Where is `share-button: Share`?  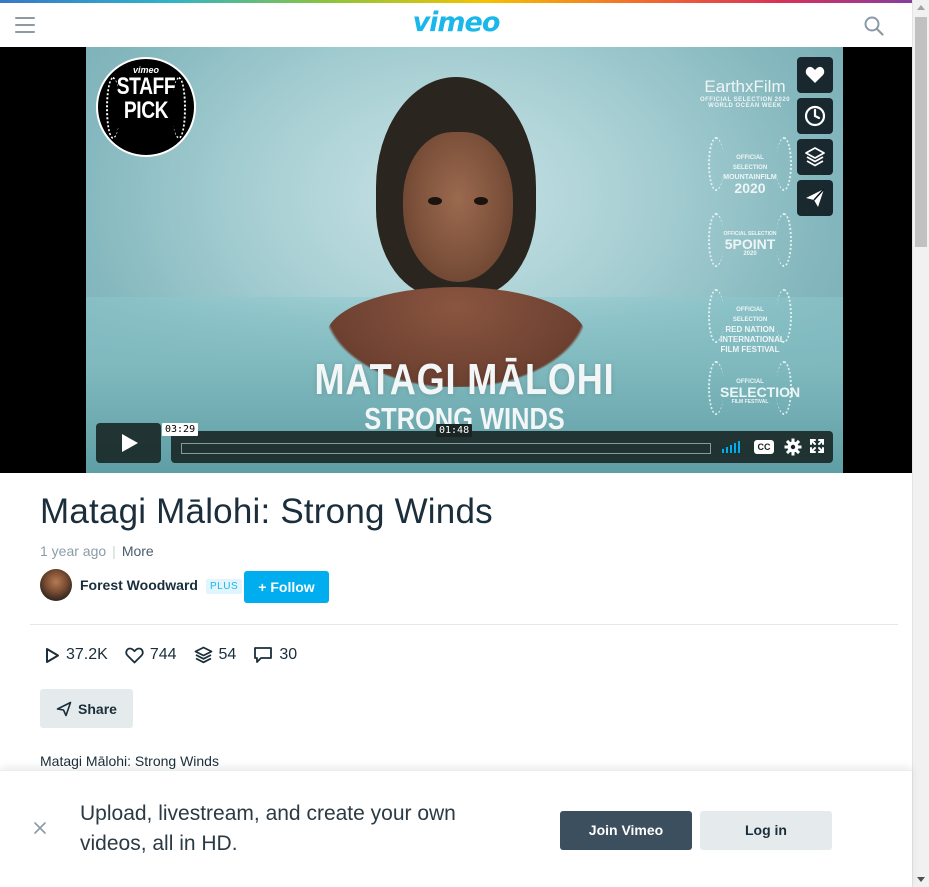
share-button: Share is located at coordinates (86, 708).